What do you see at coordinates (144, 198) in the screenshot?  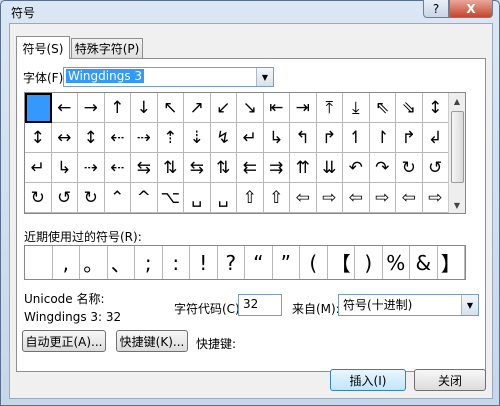 I see `symbol-cell: ^` at bounding box center [144, 198].